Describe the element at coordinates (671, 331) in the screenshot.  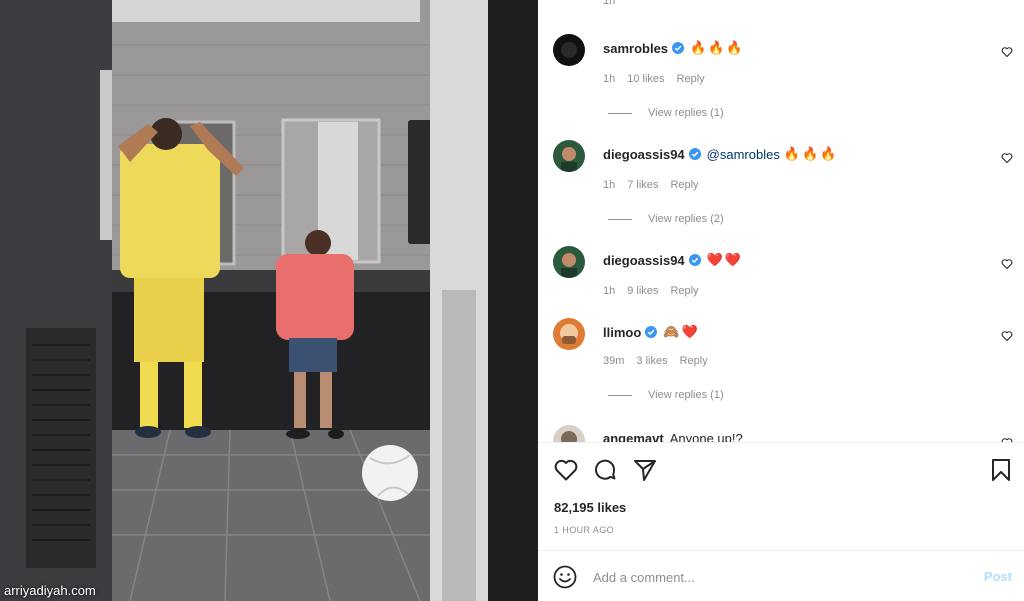
I see `see-no-evil-emoji: 🙈` at that location.